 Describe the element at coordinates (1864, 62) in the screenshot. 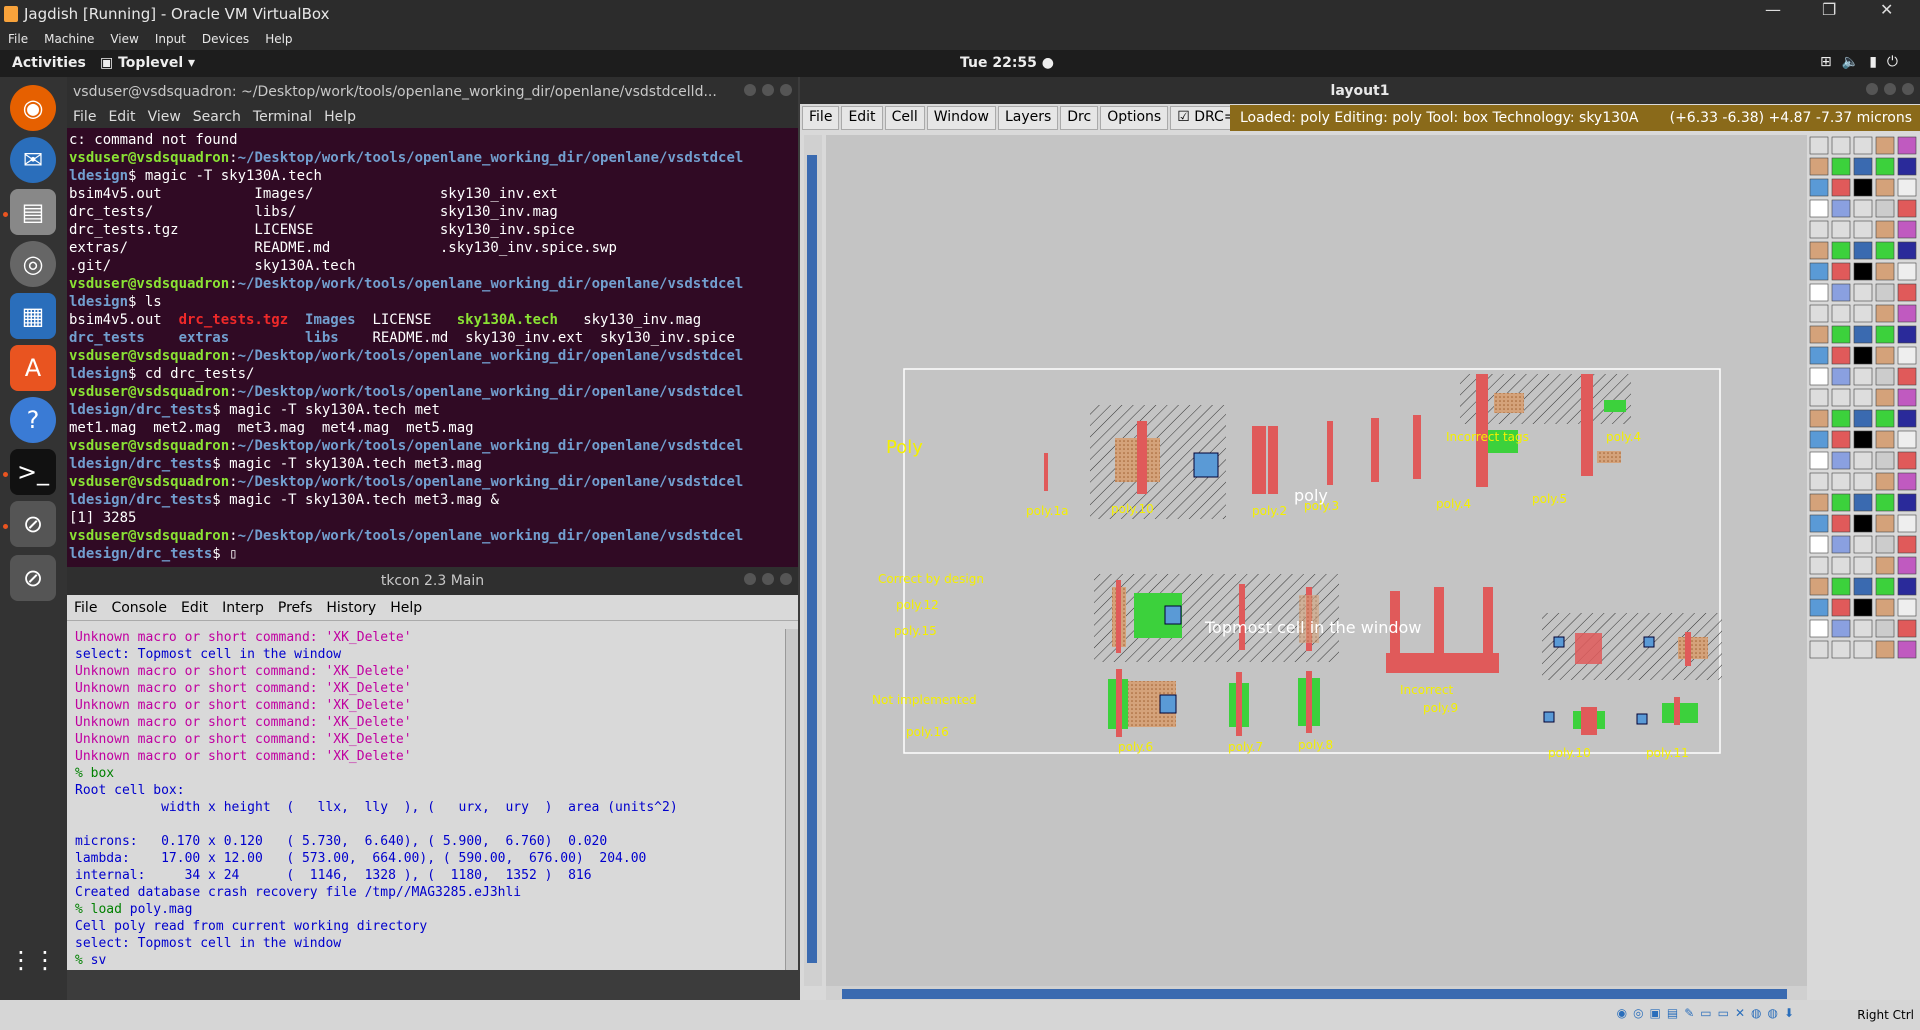

I see `system-tray: ⊞🔈▮⏻` at that location.